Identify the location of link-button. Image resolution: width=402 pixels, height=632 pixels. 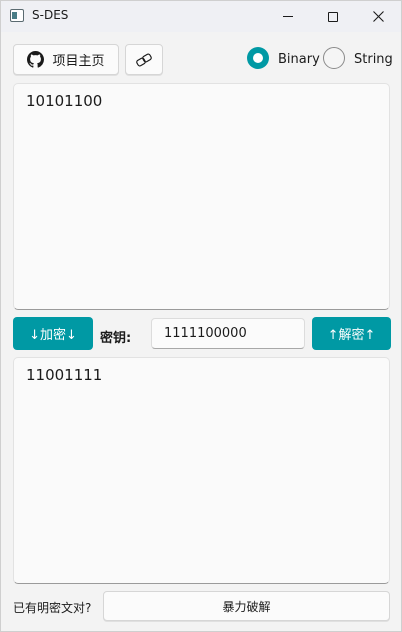
(144, 59).